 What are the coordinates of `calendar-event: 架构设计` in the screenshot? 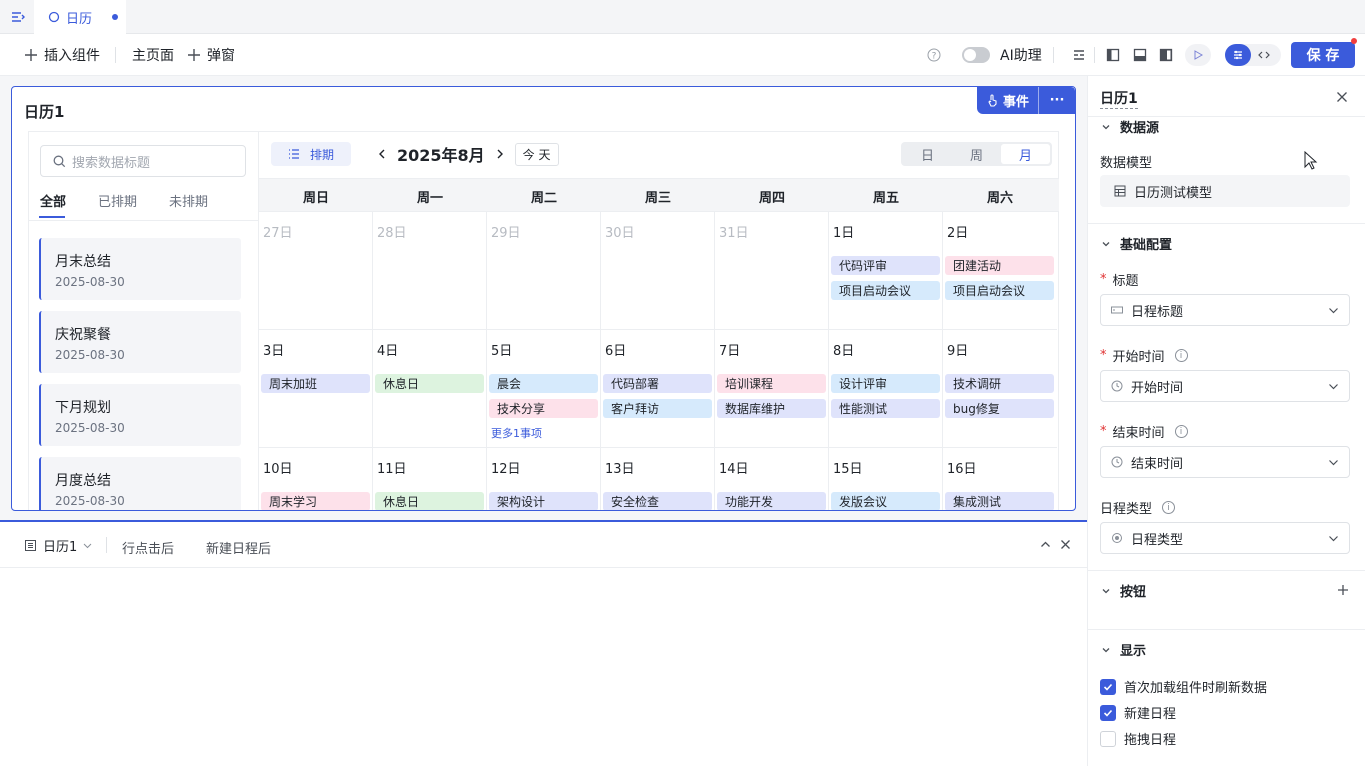 It's located at (543, 501).